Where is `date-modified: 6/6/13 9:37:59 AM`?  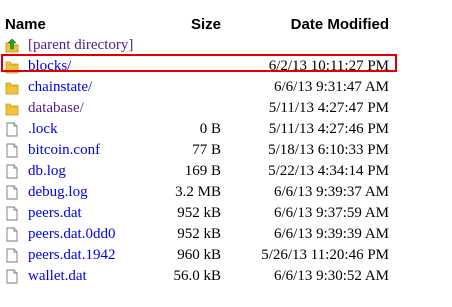
date-modified: 6/6/13 9:37:59 AM is located at coordinates (331, 213).